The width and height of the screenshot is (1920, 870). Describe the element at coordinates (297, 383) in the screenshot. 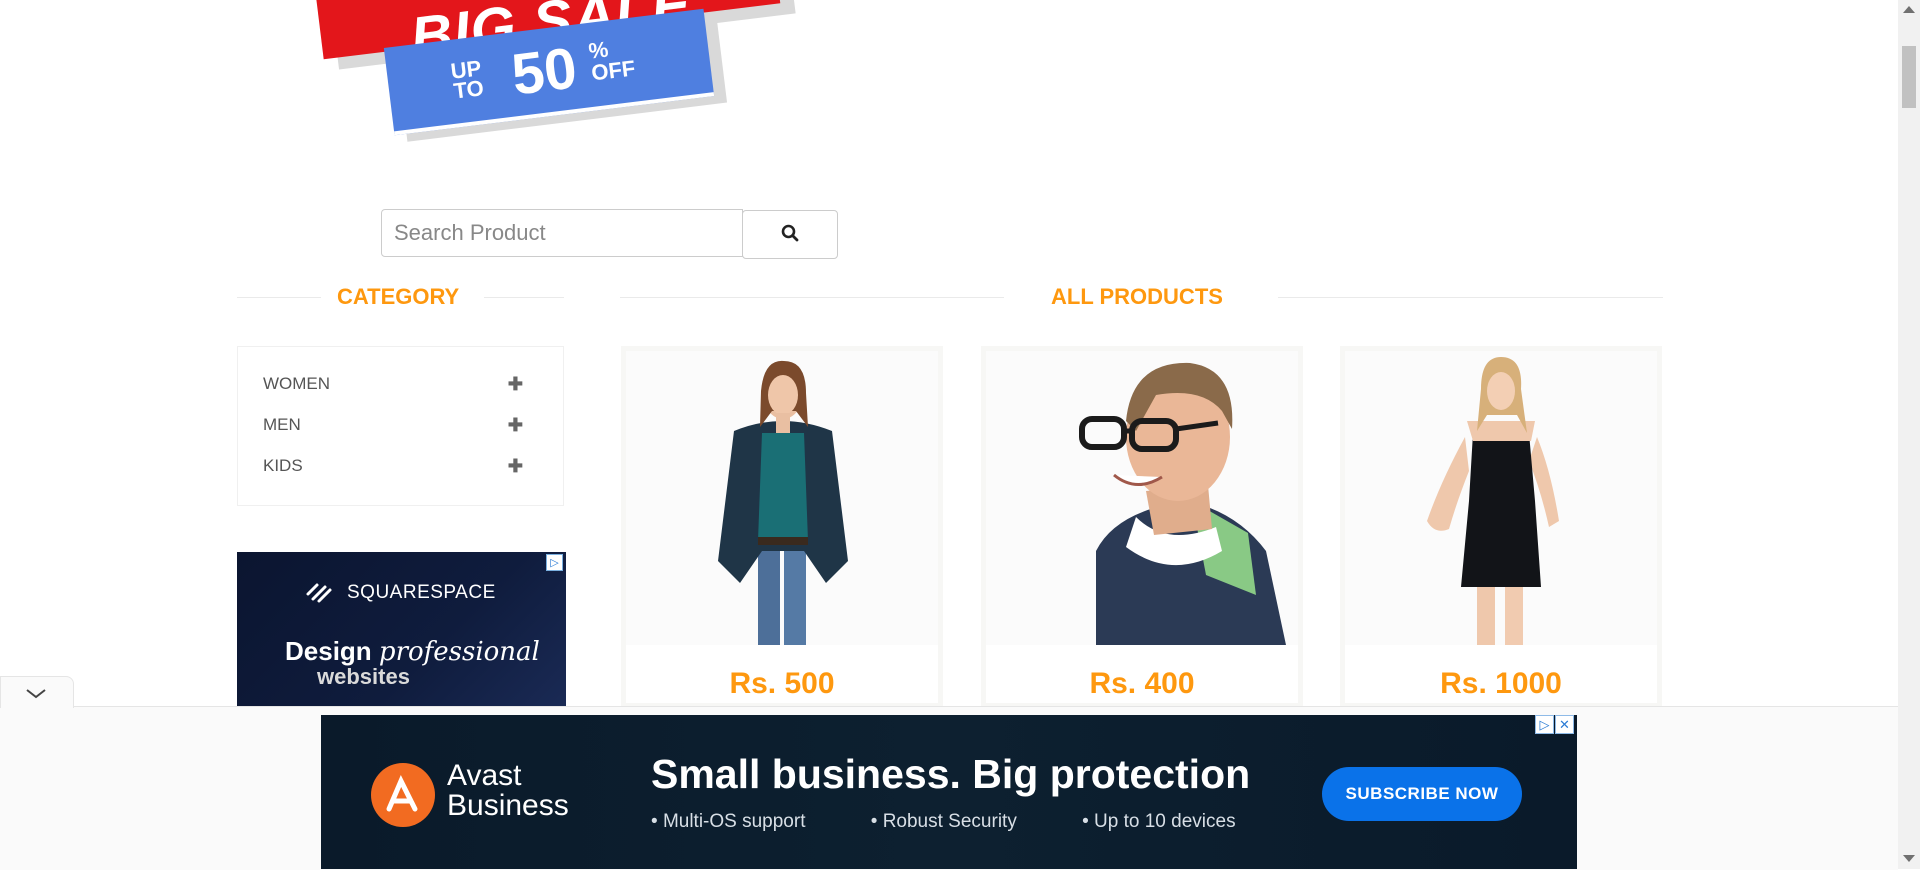

I see `category-item-label: WOMEN` at that location.